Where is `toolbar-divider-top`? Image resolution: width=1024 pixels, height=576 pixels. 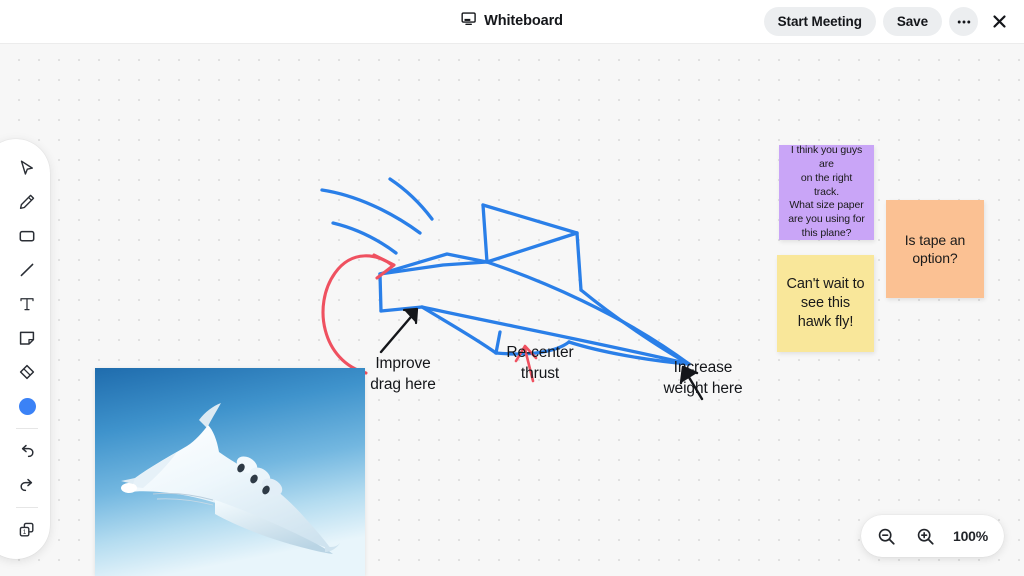 toolbar-divider-top is located at coordinates (27, 428).